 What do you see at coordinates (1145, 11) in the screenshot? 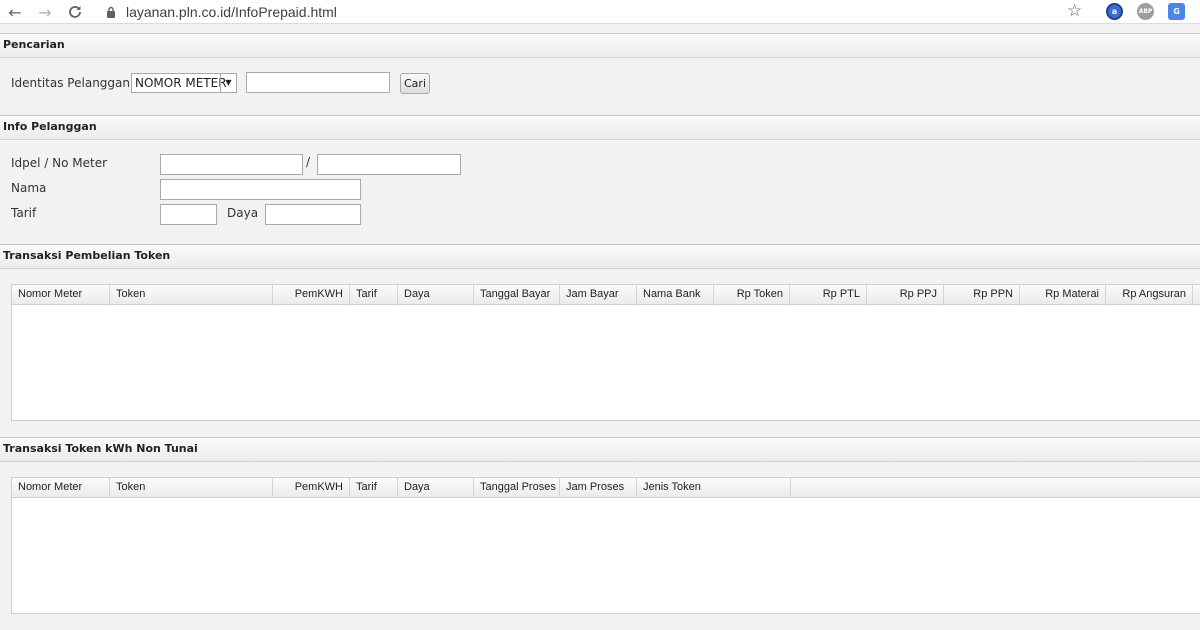
I see `adblock-icon: ABP` at bounding box center [1145, 11].